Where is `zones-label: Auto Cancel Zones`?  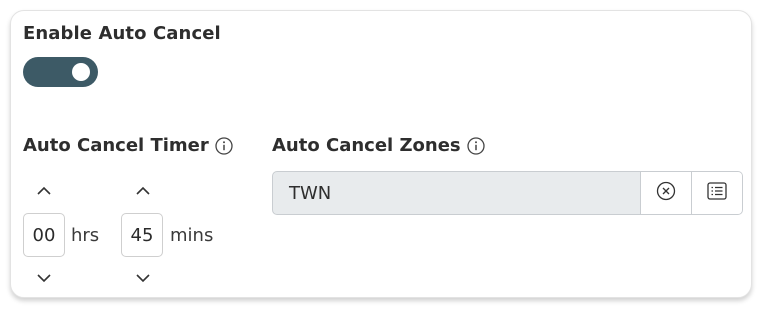 zones-label: Auto Cancel Zones is located at coordinates (366, 145).